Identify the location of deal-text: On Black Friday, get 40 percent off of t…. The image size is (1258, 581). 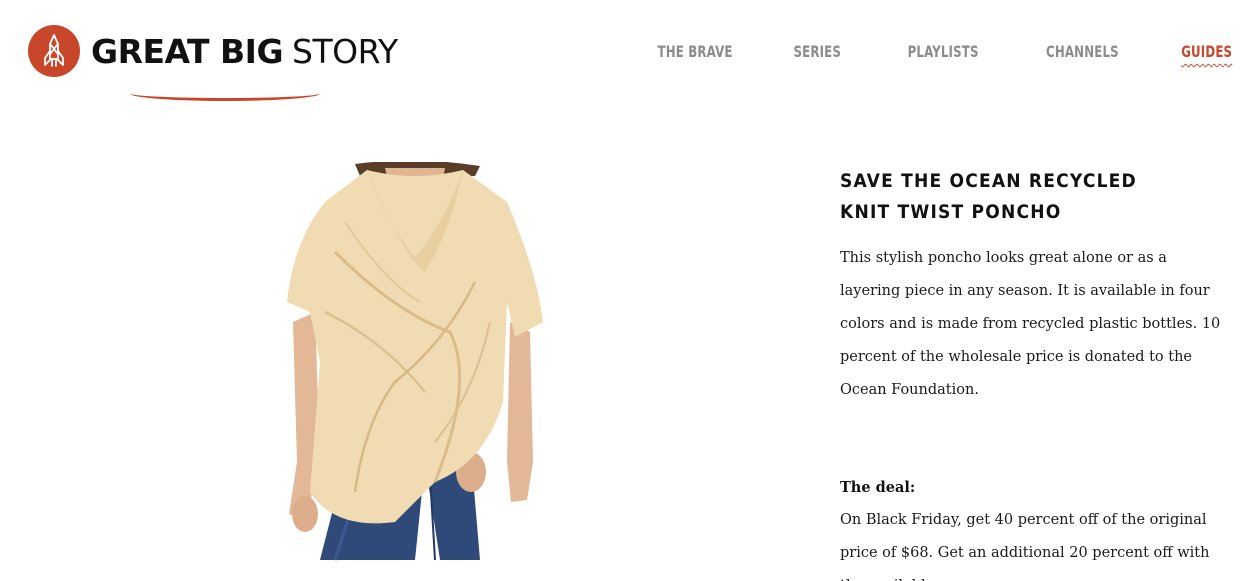
(1025, 546).